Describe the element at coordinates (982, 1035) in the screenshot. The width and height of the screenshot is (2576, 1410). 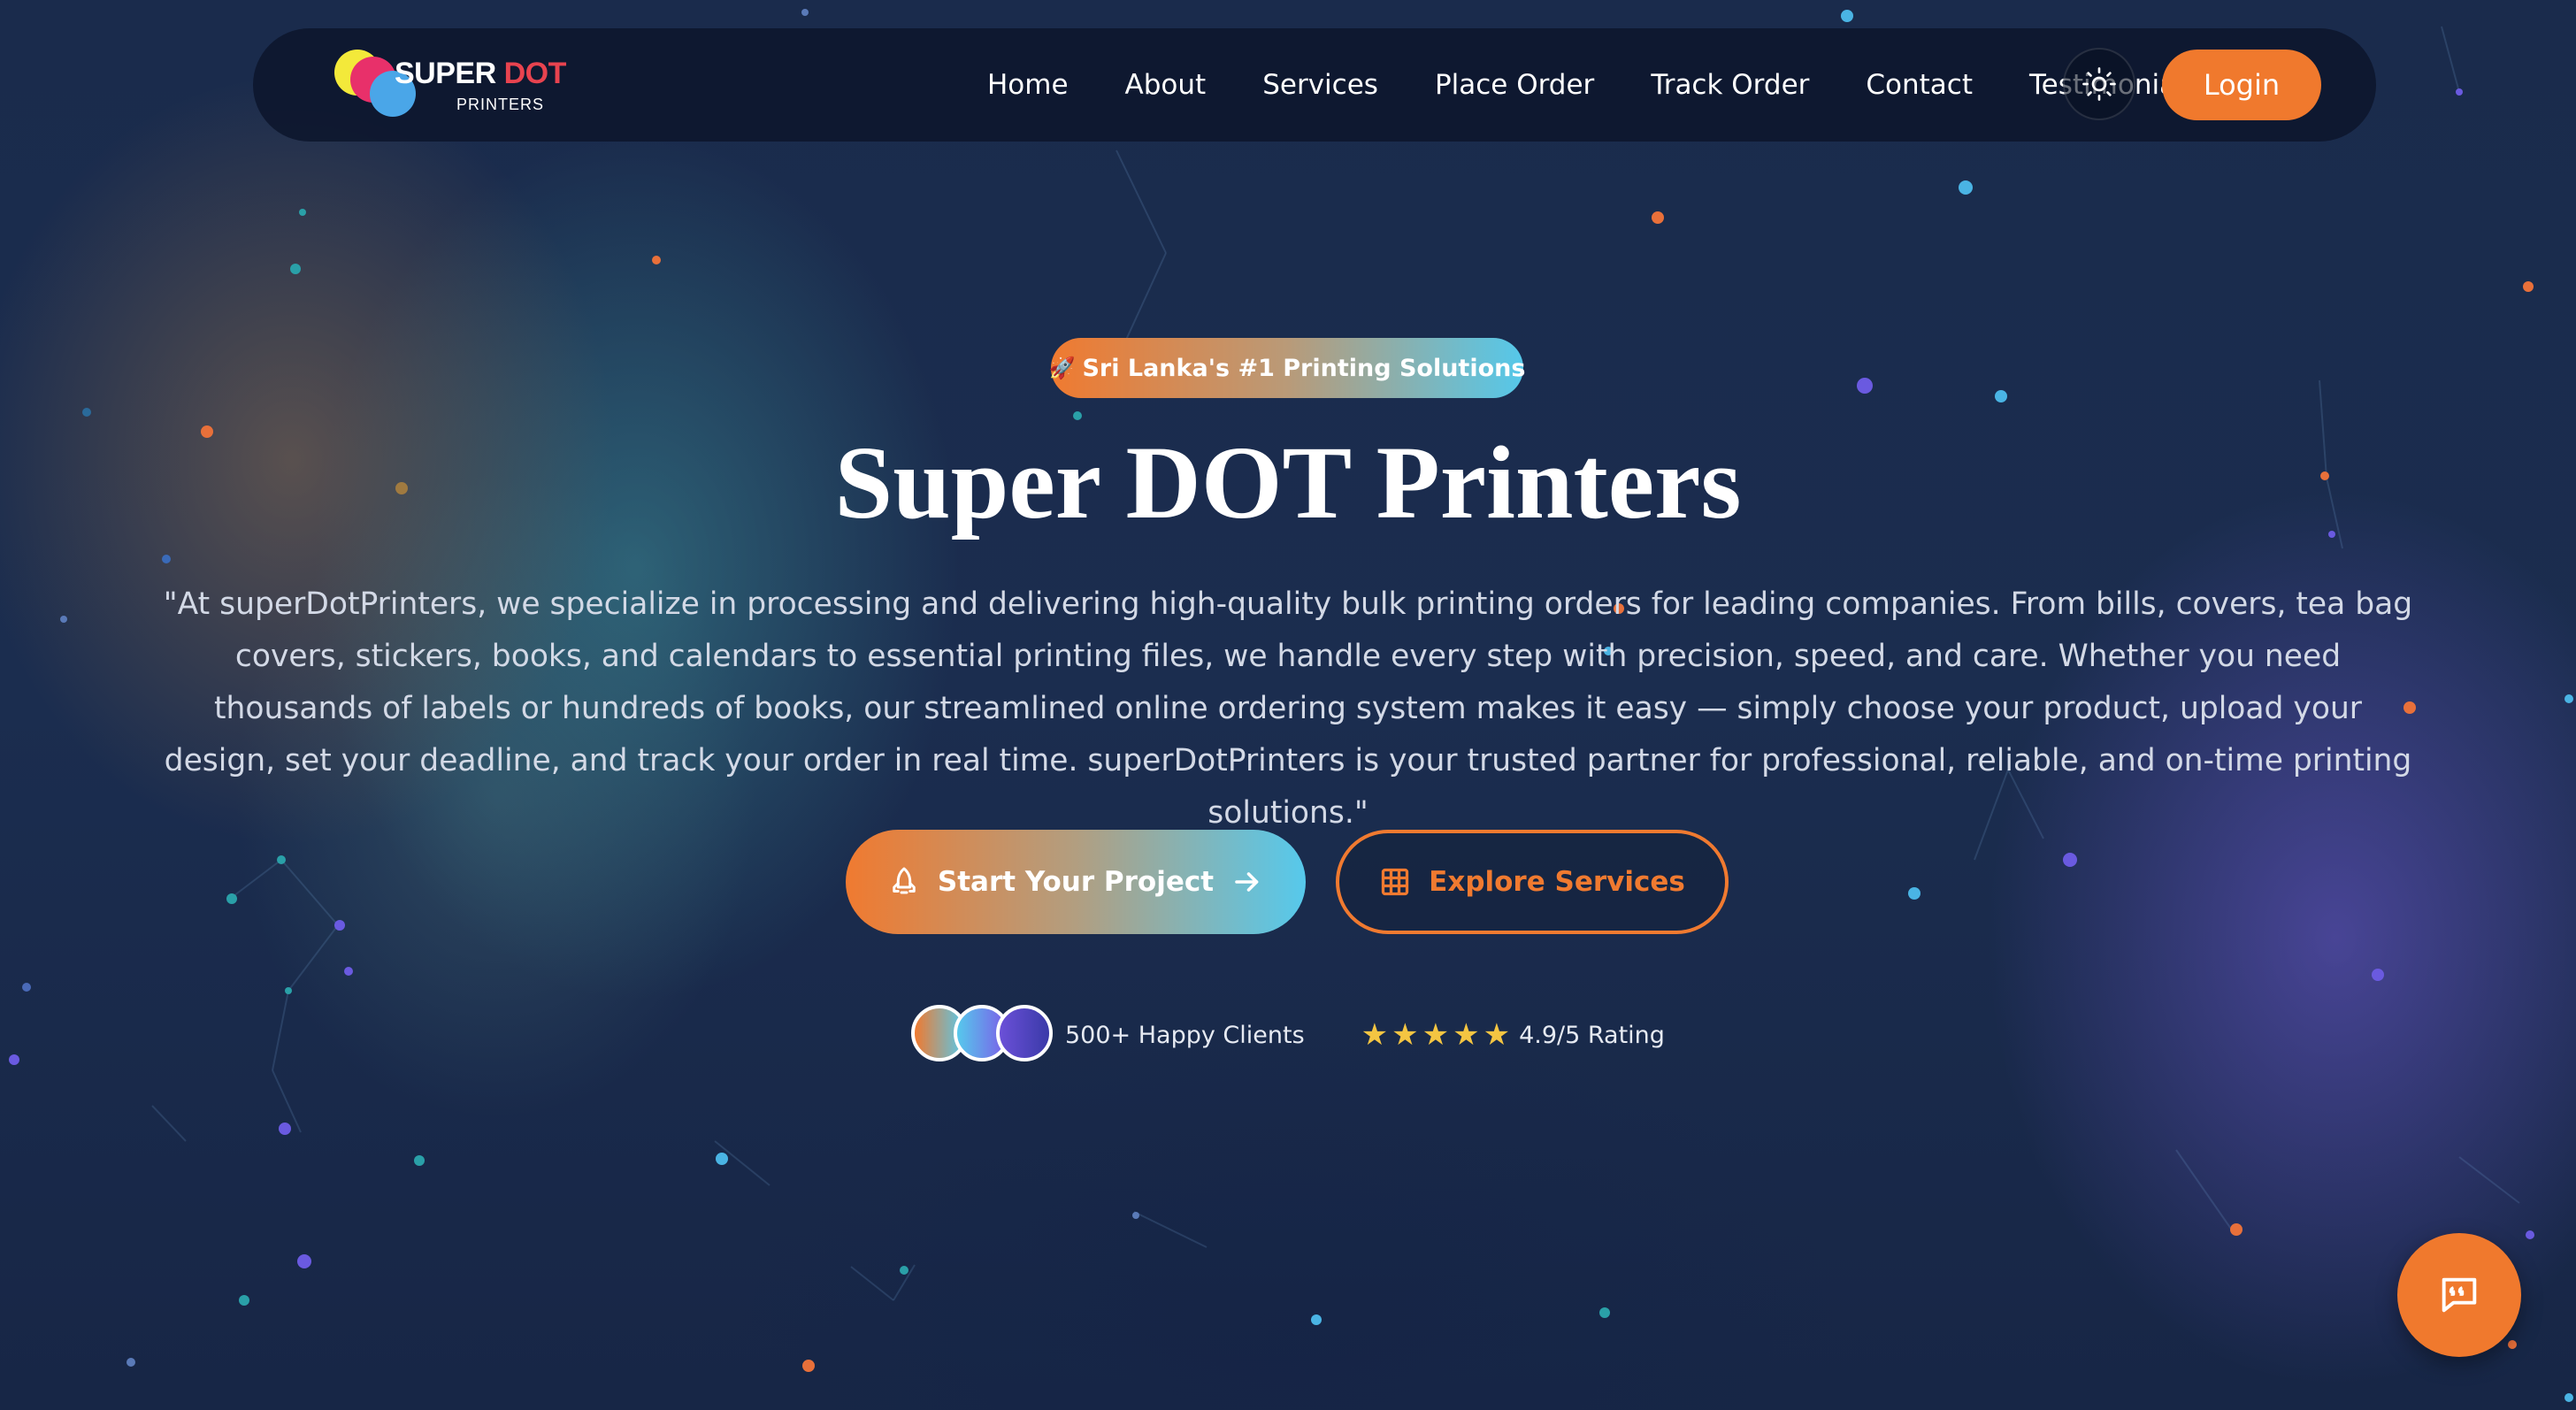
I see `client-avatars` at that location.